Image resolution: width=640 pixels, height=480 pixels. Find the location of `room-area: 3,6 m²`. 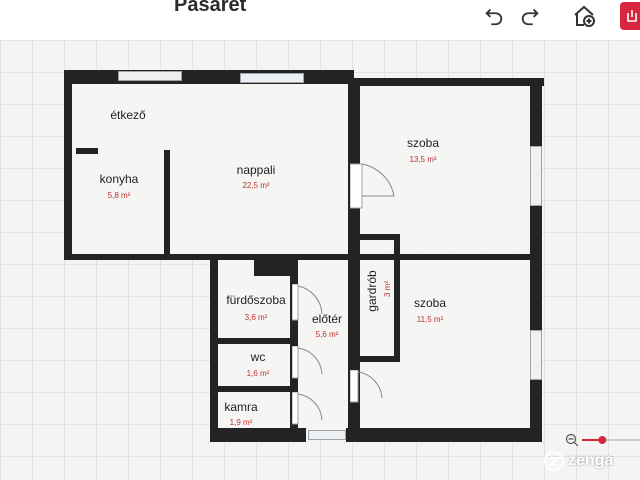

room-area: 3,6 m² is located at coordinates (256, 317).